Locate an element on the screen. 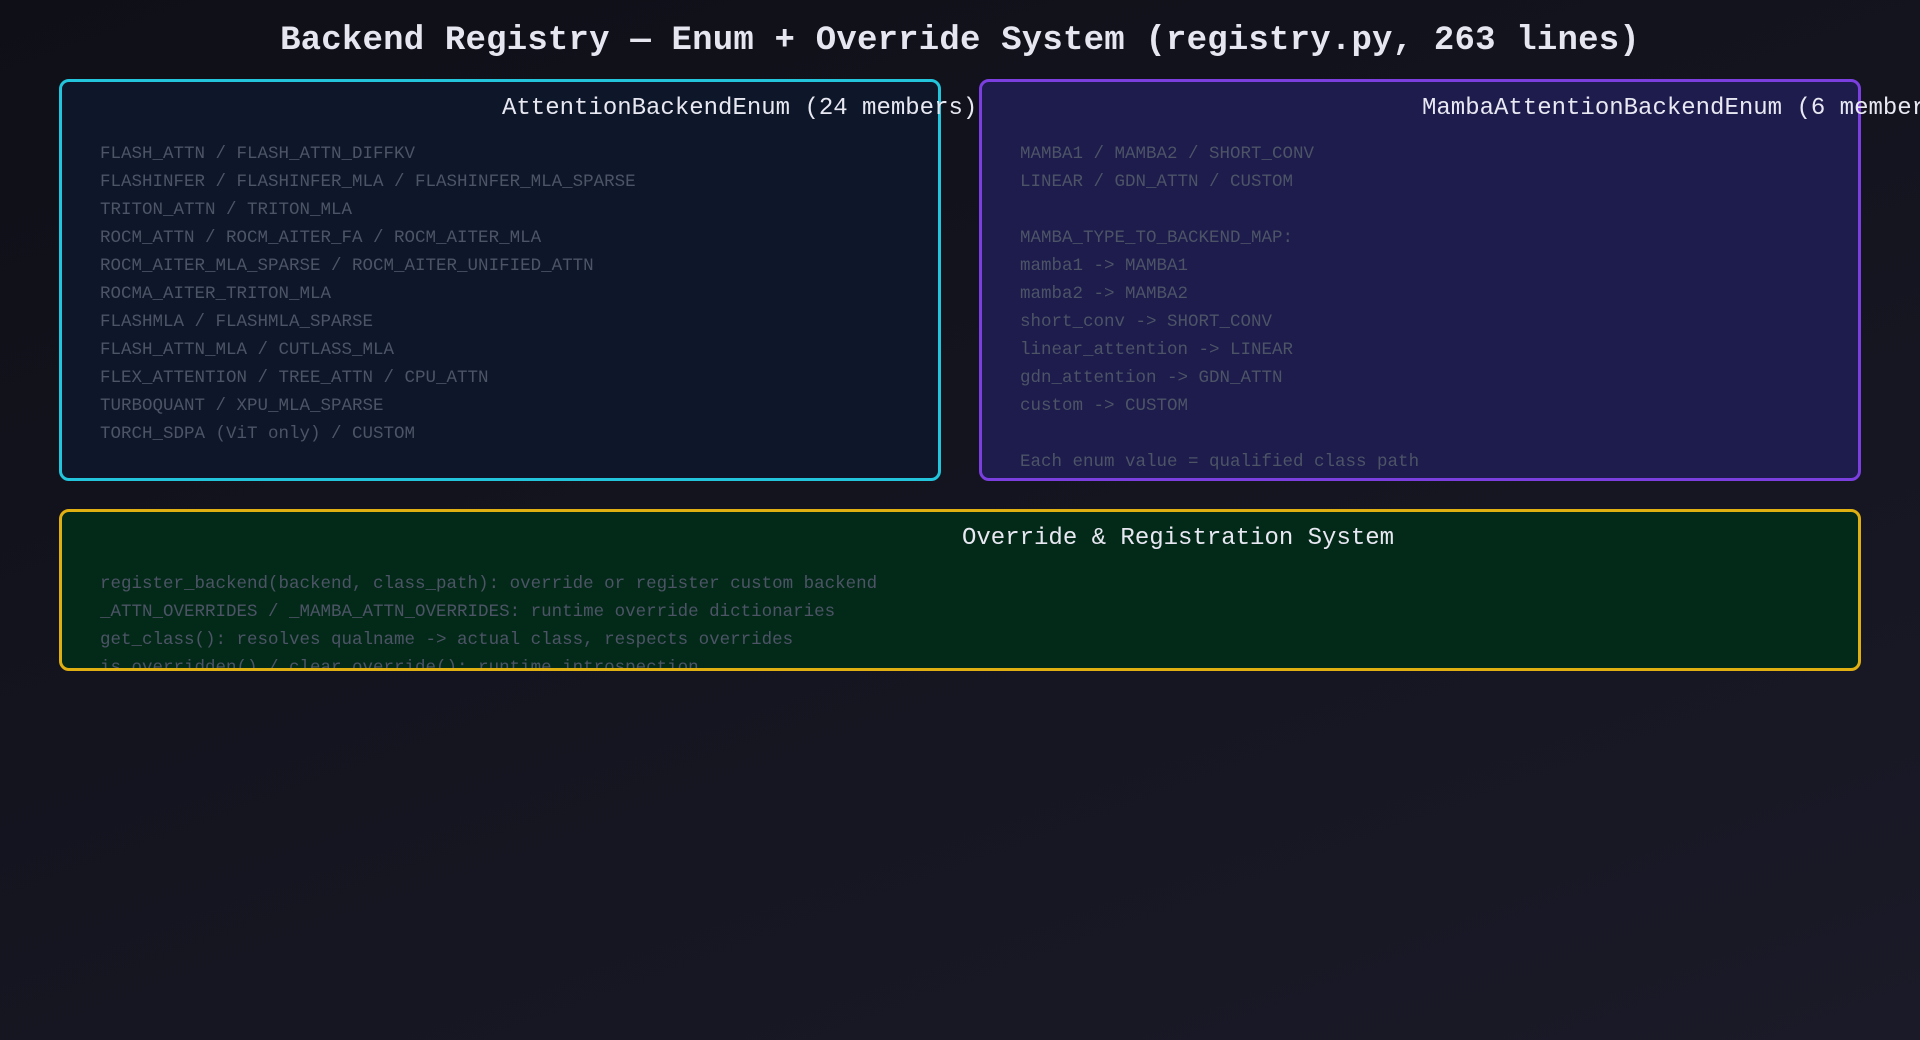 The image size is (1920, 1040). mamba-member-line: mamba2 -> MAMBA2 is located at coordinates (1104, 294).